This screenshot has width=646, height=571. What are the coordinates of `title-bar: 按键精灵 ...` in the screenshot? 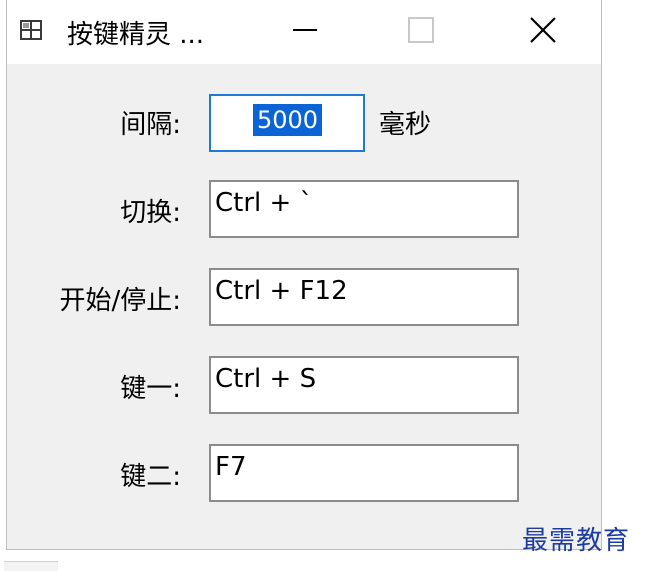 It's located at (304, 32).